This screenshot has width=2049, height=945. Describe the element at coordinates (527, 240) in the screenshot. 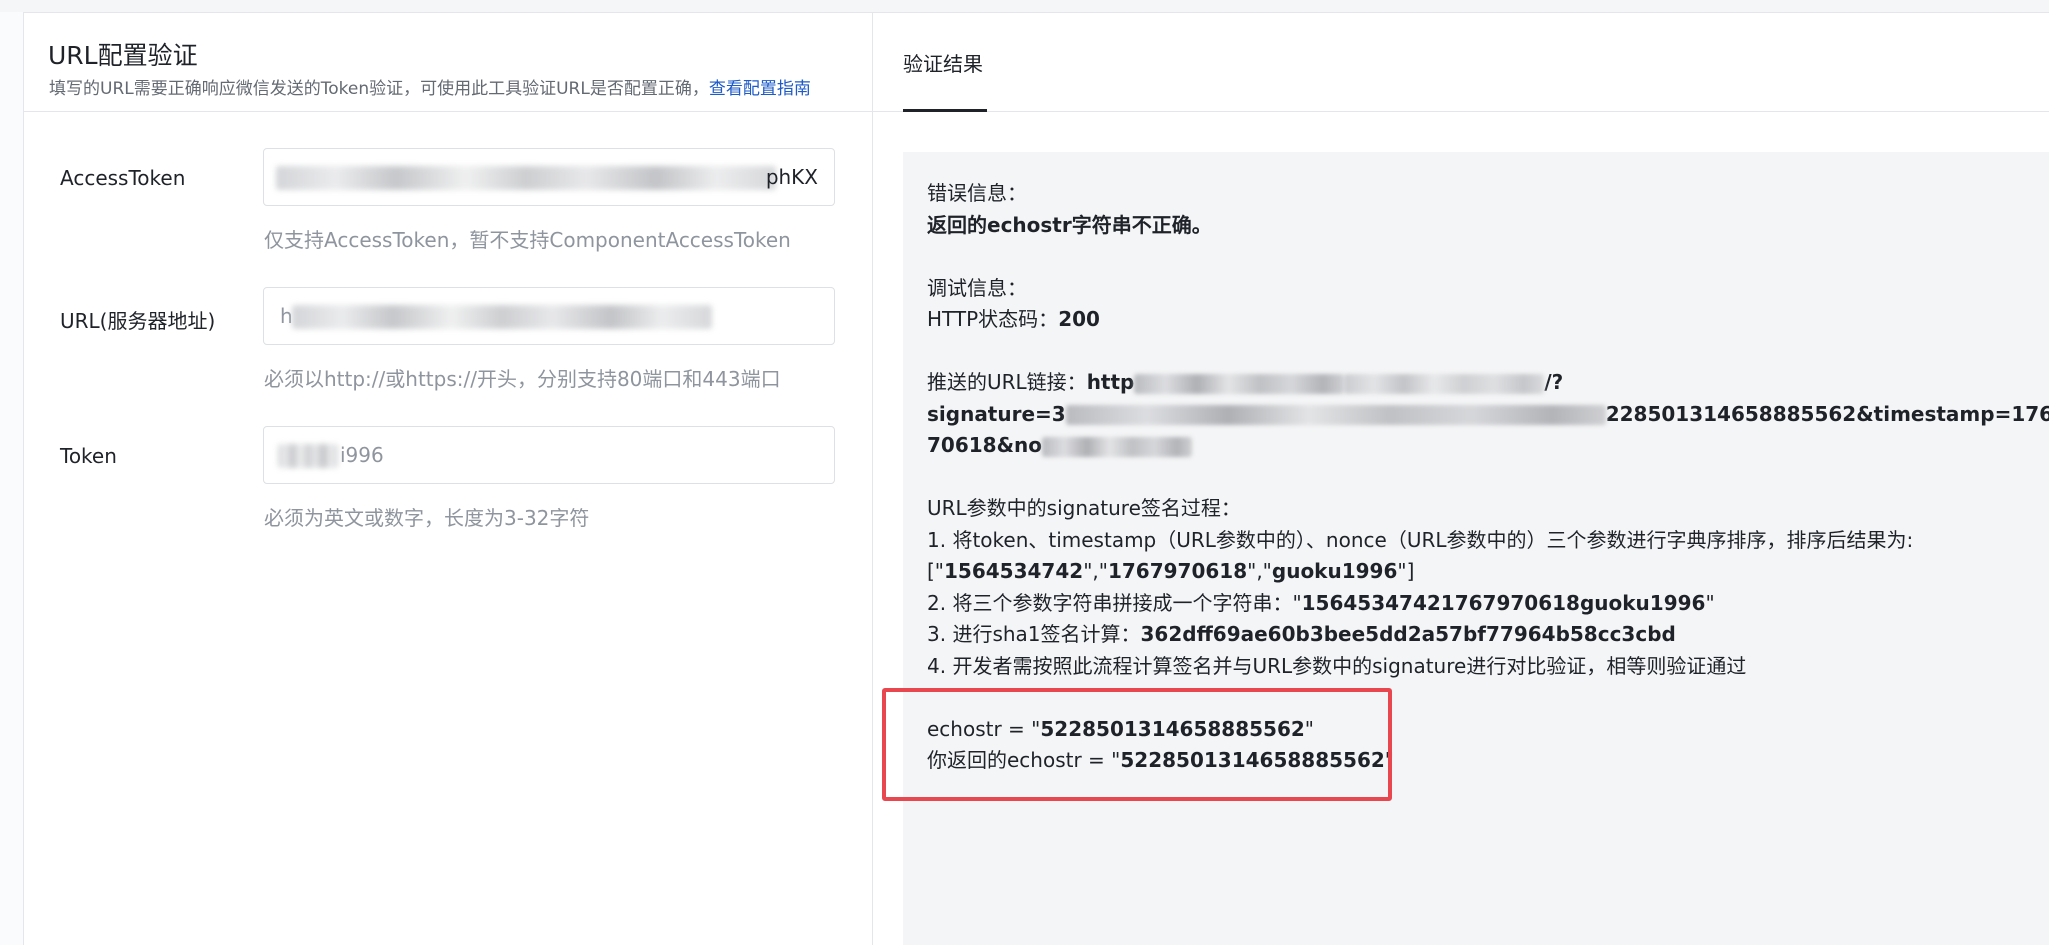

I see `accesstoken-hint: 仅支持AccessToken，暂不支持ComponentAccessToken` at that location.